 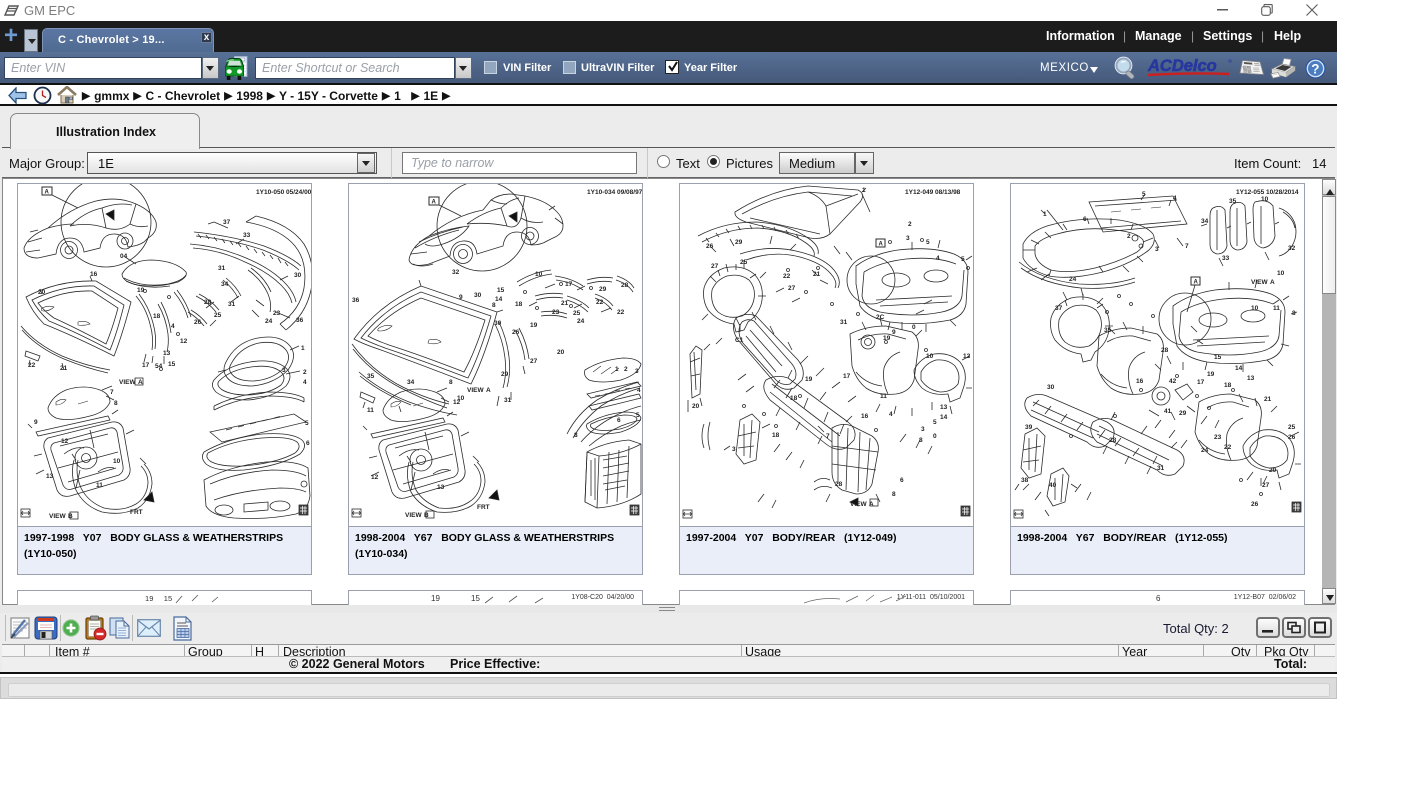 I want to click on svg-text: 41, so click(x=1168, y=411).